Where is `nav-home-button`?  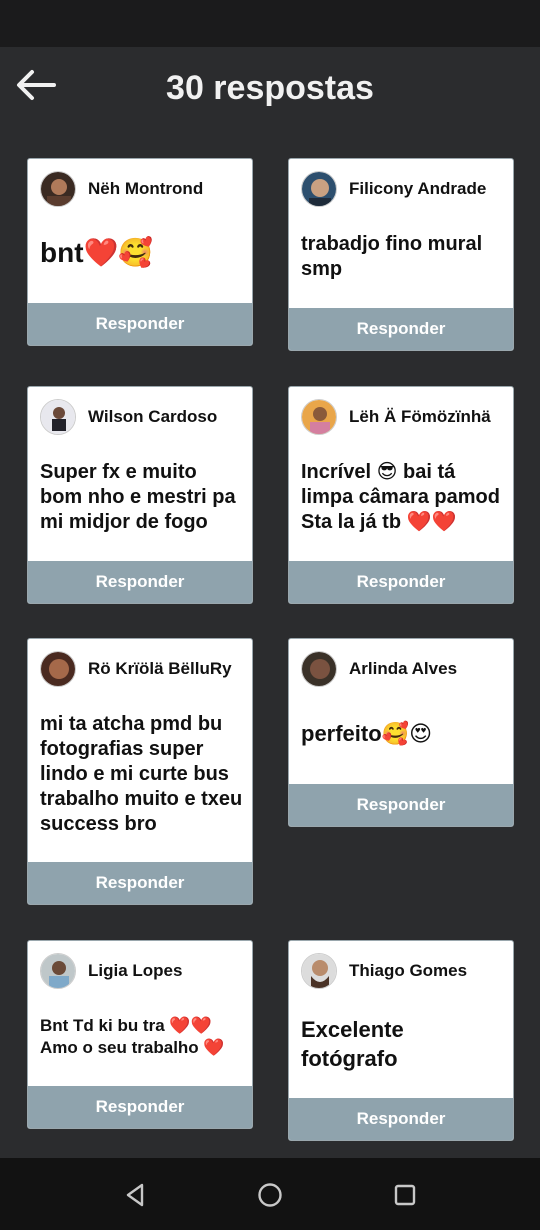 nav-home-button is located at coordinates (270, 1195).